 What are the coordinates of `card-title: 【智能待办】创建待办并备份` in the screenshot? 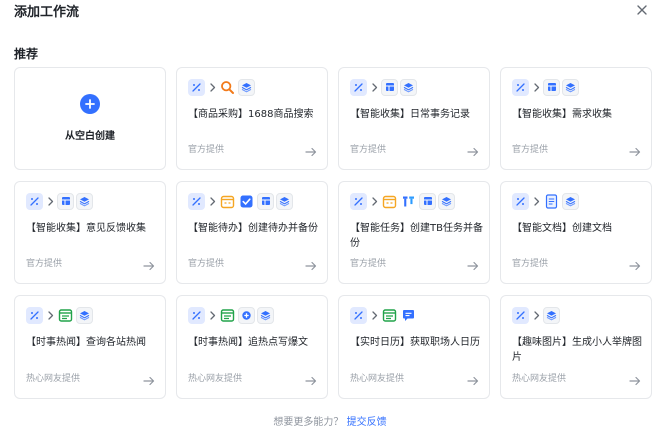 It's located at (253, 228).